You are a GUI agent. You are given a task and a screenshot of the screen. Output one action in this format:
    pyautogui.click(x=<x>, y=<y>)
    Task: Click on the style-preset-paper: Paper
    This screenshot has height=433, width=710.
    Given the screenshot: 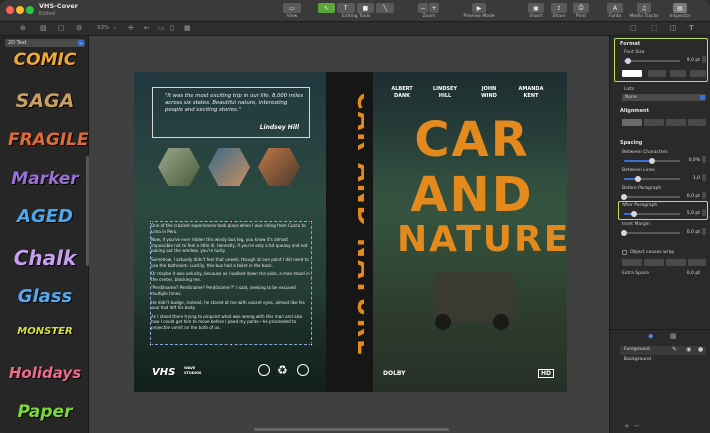 What is the action you would take?
    pyautogui.click(x=45, y=412)
    